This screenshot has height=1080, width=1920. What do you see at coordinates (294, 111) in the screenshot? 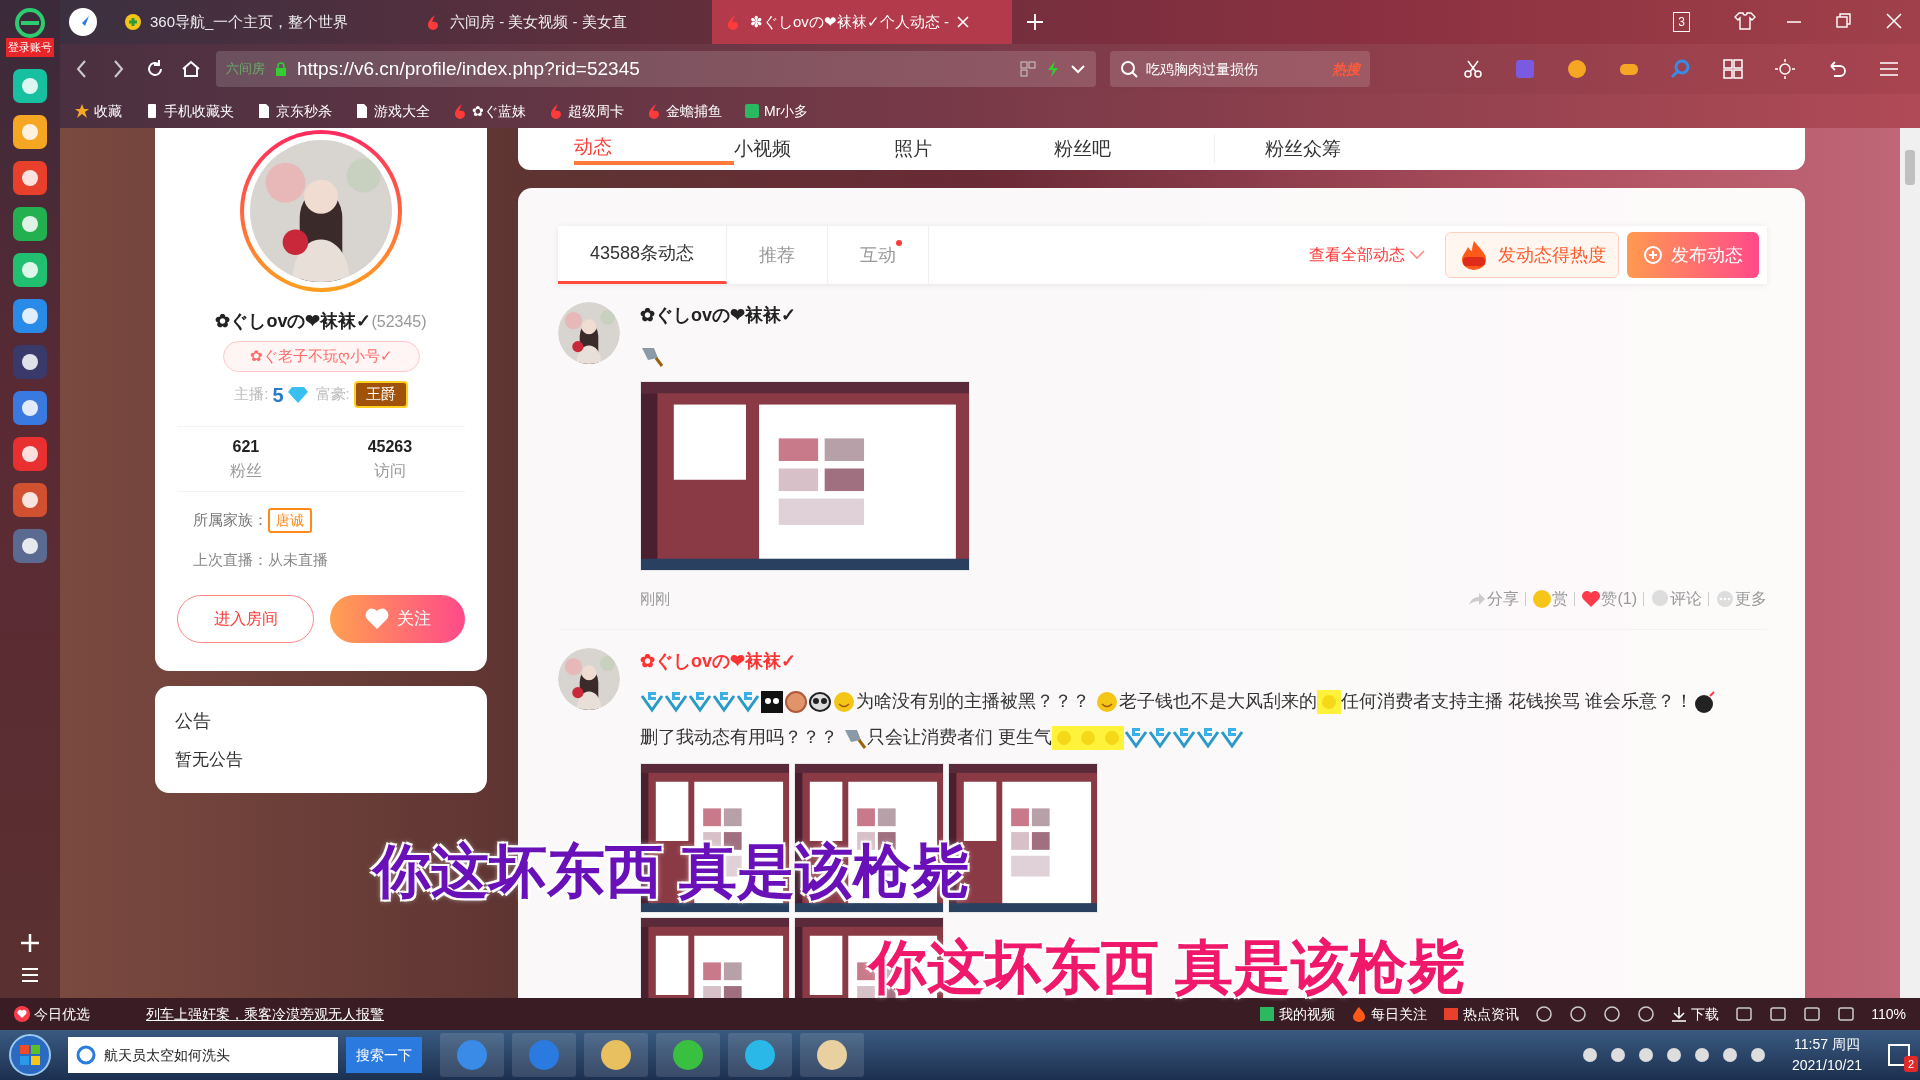
I see `bookmark-link: 京东秒杀` at bounding box center [294, 111].